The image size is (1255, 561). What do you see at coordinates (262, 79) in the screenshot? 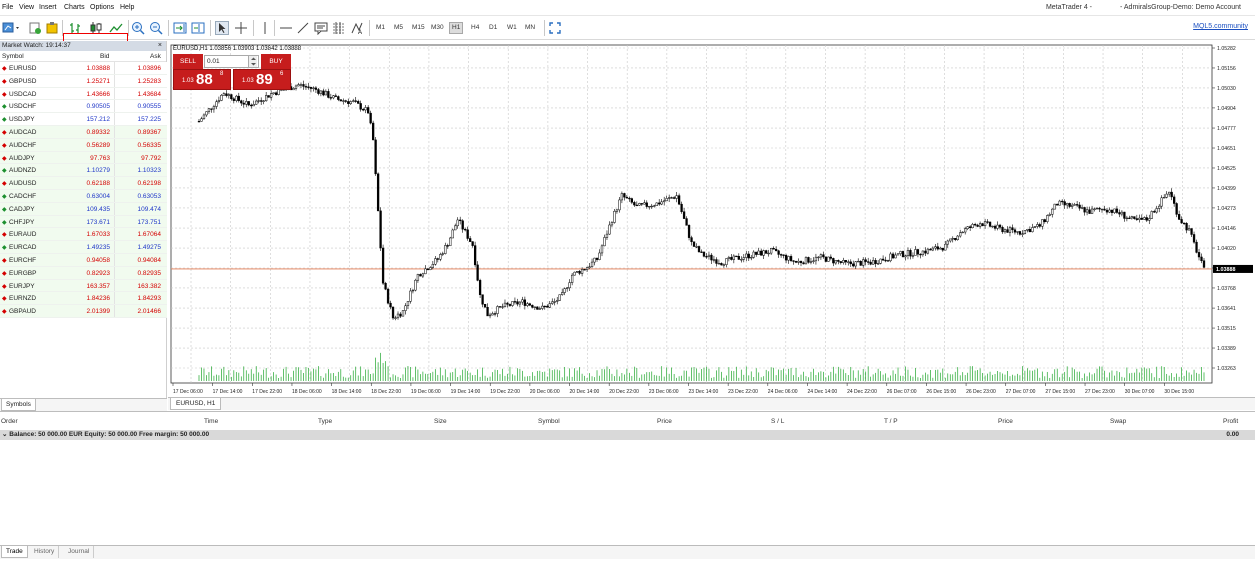
I see `buy-price: 1.03 89 6` at bounding box center [262, 79].